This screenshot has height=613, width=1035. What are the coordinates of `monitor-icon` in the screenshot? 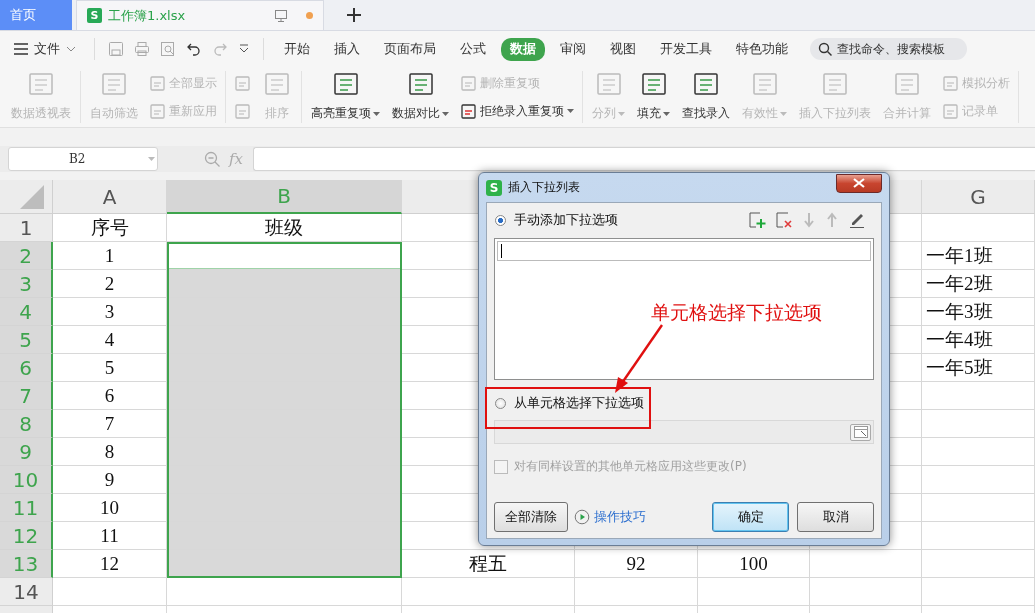 It's located at (281, 15).